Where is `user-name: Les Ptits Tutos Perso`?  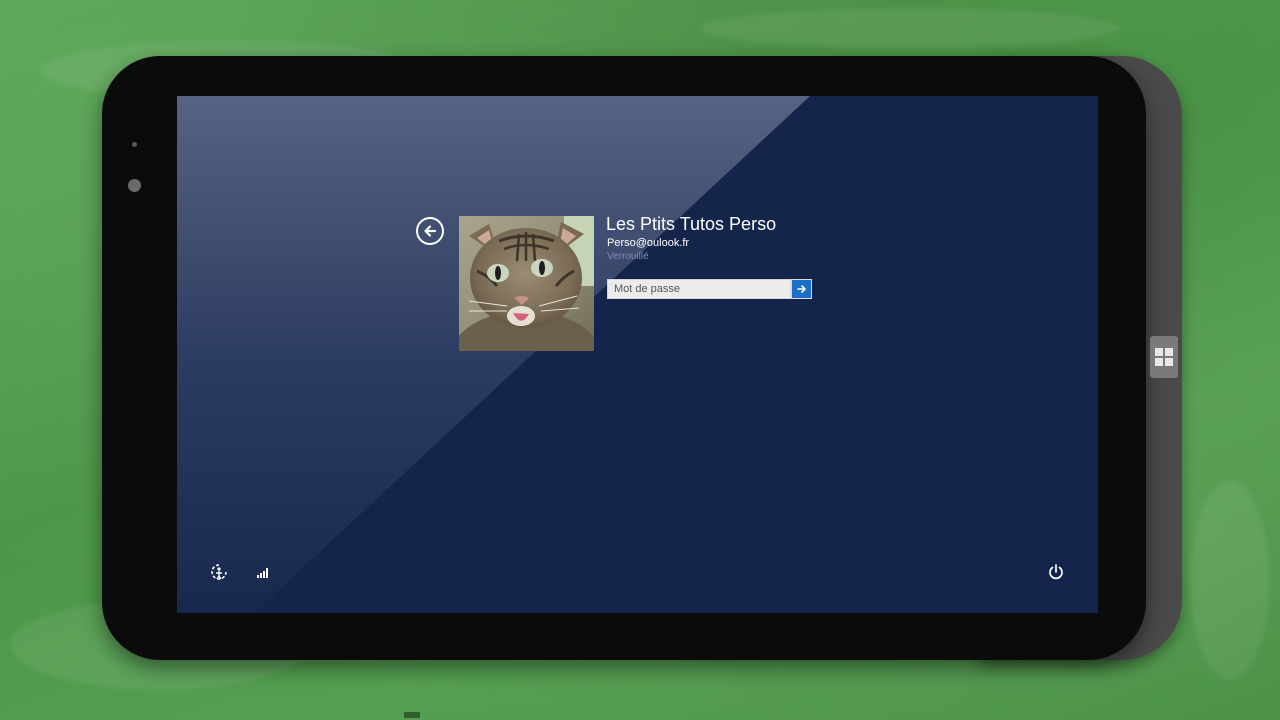 user-name: Les Ptits Tutos Perso is located at coordinates (691, 224).